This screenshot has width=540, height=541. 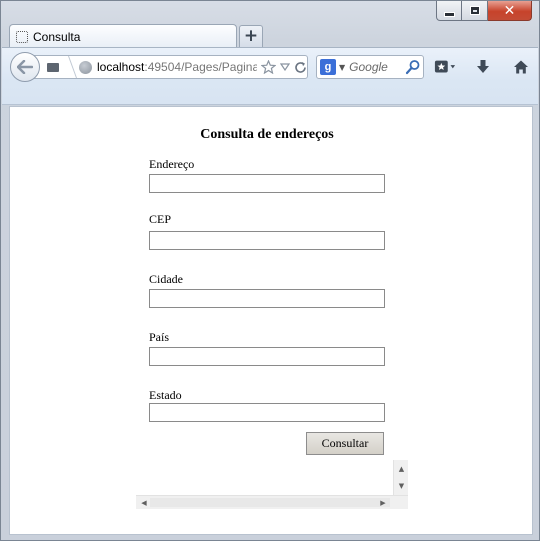 I want to click on identity-icon, so click(x=53, y=67).